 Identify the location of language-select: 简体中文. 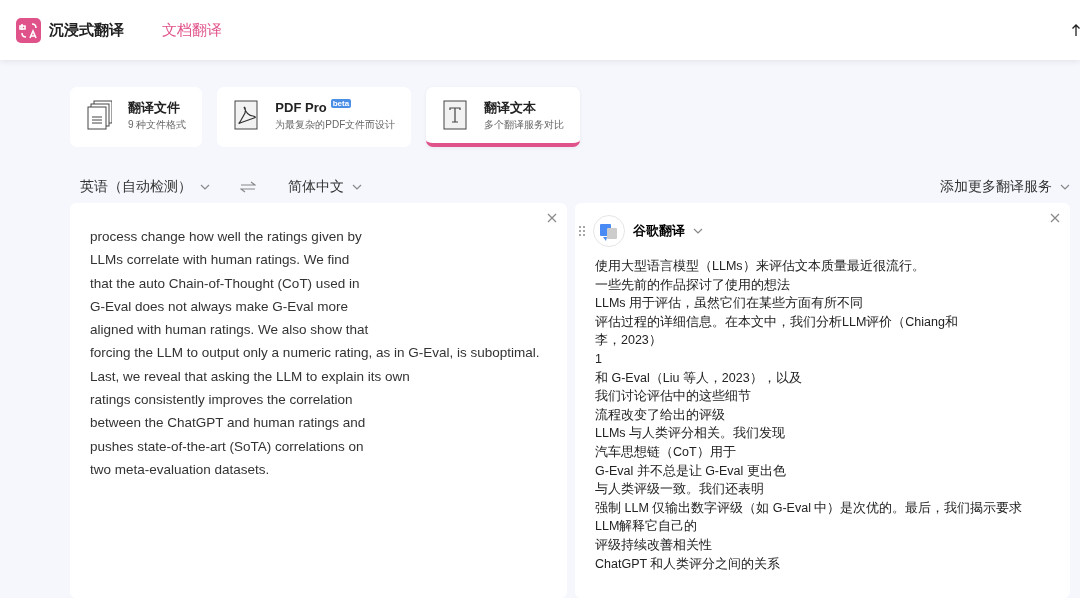
(320, 187).